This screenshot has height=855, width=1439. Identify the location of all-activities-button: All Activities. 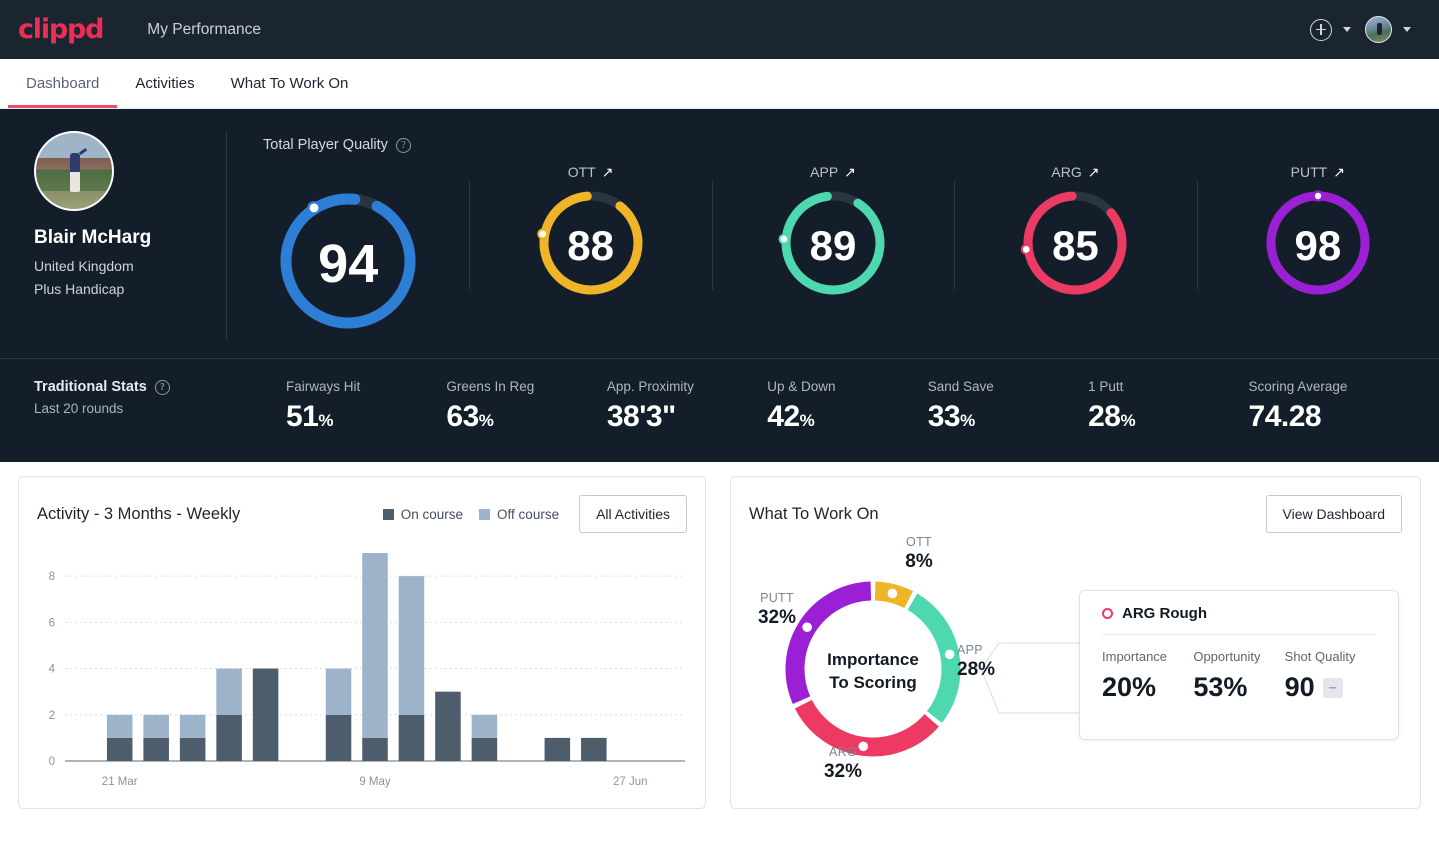
(633, 514).